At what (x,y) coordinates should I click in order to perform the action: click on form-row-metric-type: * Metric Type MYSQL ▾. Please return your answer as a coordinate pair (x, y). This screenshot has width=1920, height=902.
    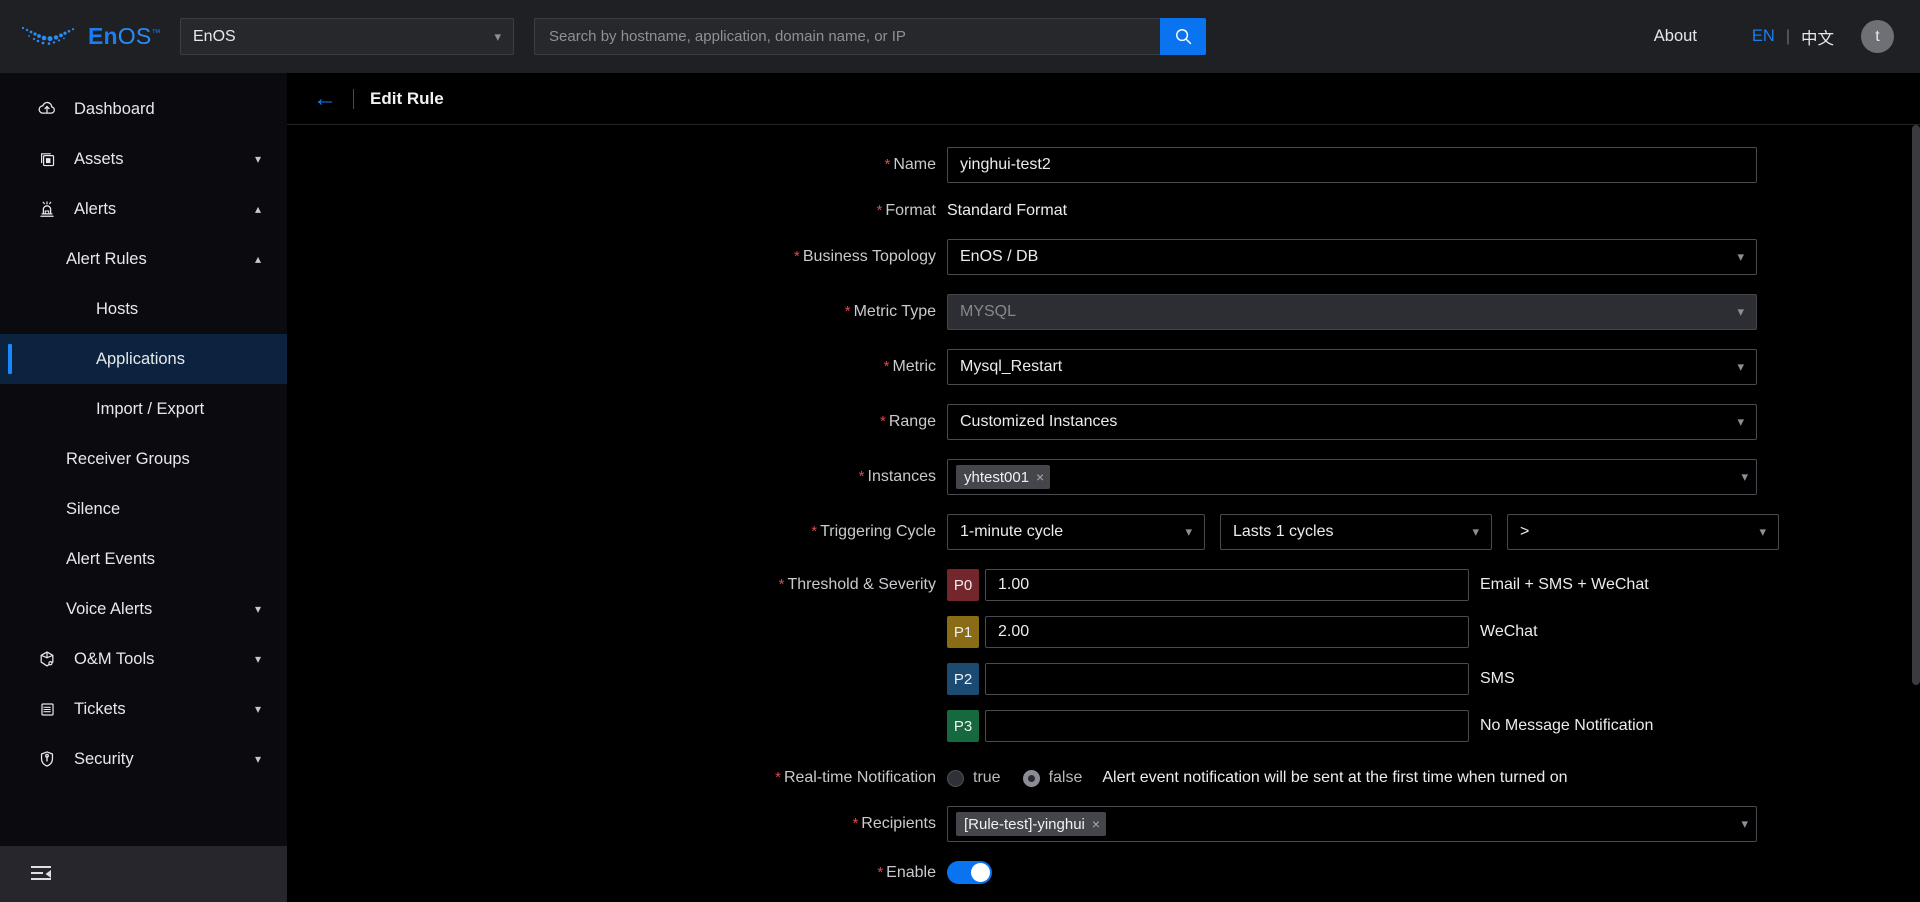
    Looking at the image, I should click on (1103, 312).